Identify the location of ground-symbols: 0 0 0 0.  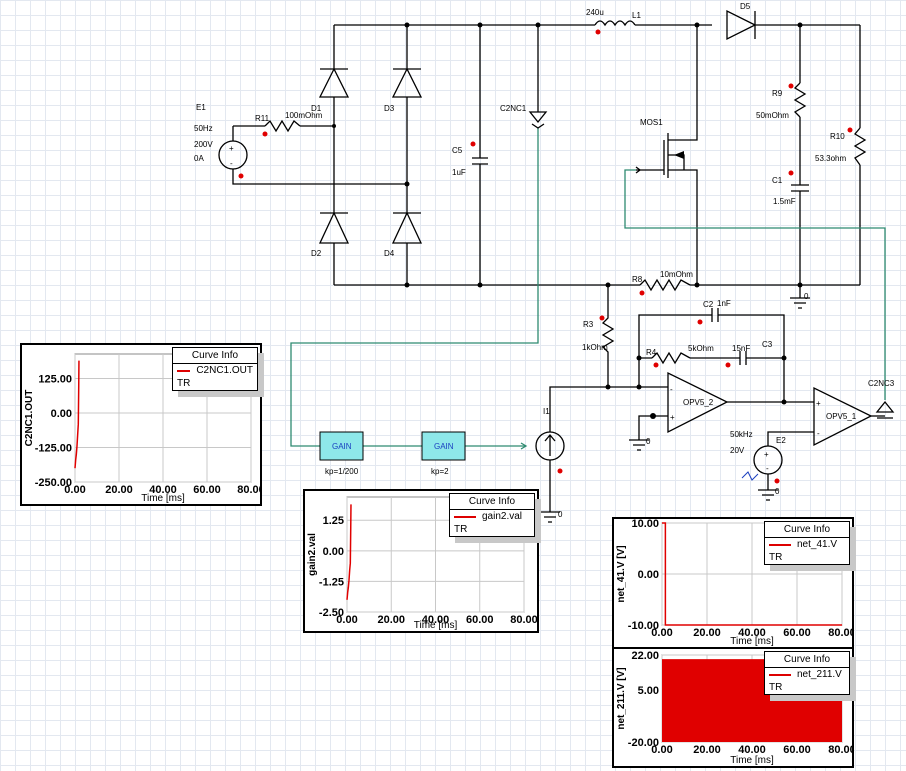
(675, 407).